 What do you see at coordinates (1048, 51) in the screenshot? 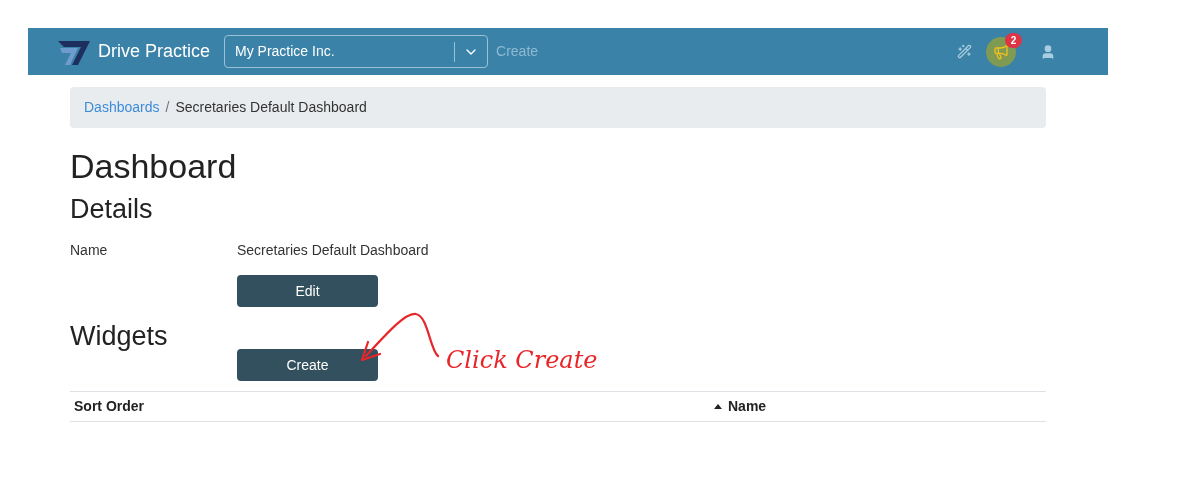
I see `user-icon` at bounding box center [1048, 51].